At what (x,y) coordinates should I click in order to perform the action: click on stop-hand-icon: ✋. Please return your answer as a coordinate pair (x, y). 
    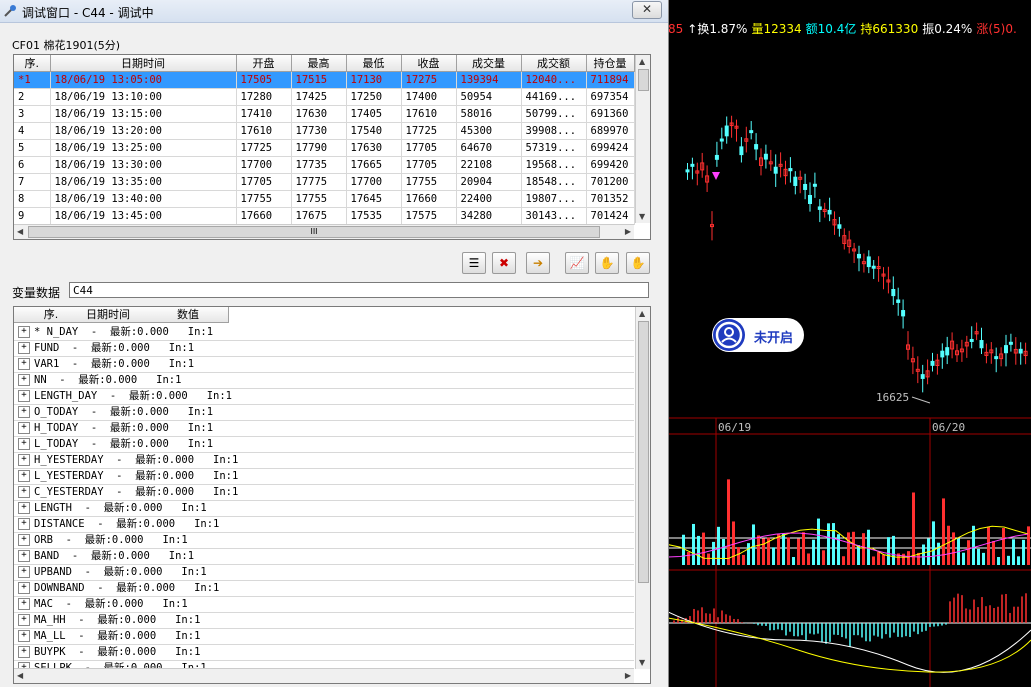
    Looking at the image, I should click on (638, 263).